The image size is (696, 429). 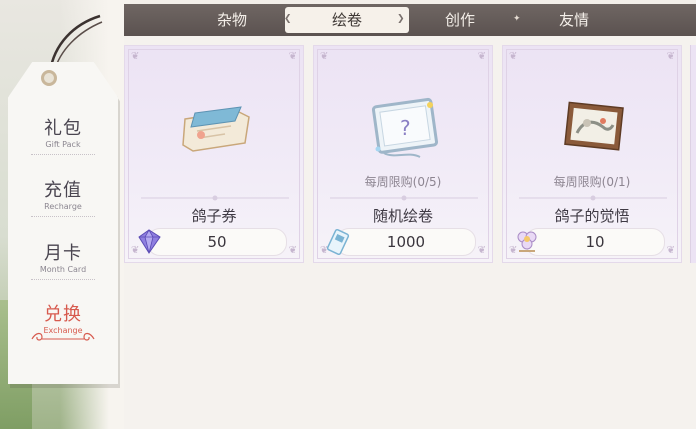 What do you see at coordinates (63, 128) in the screenshot?
I see `nav-tab-label: 礼包` at bounding box center [63, 128].